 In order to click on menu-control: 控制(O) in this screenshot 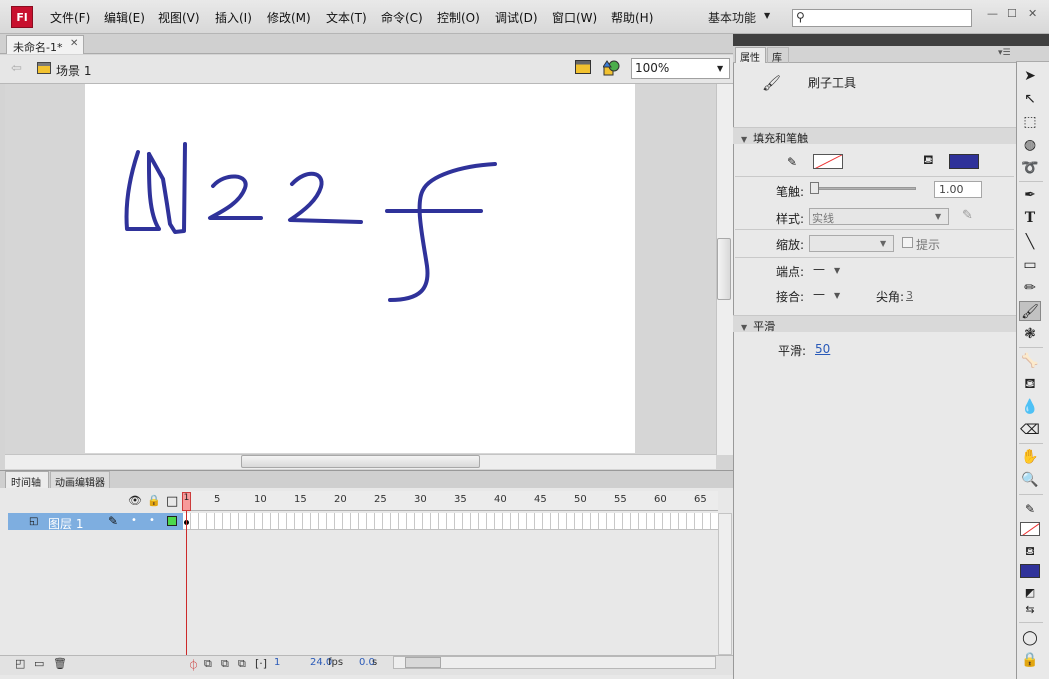, I will do `click(458, 17)`.